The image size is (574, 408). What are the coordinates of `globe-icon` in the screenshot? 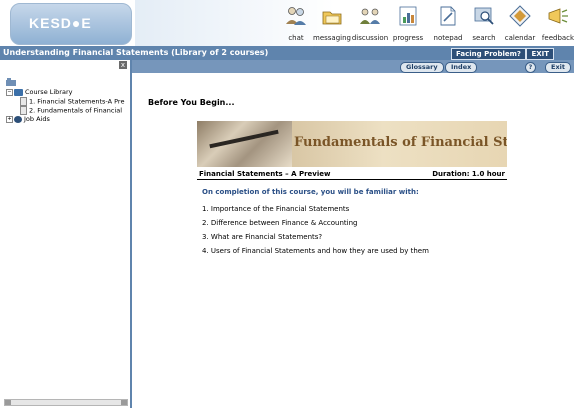 It's located at (18, 119).